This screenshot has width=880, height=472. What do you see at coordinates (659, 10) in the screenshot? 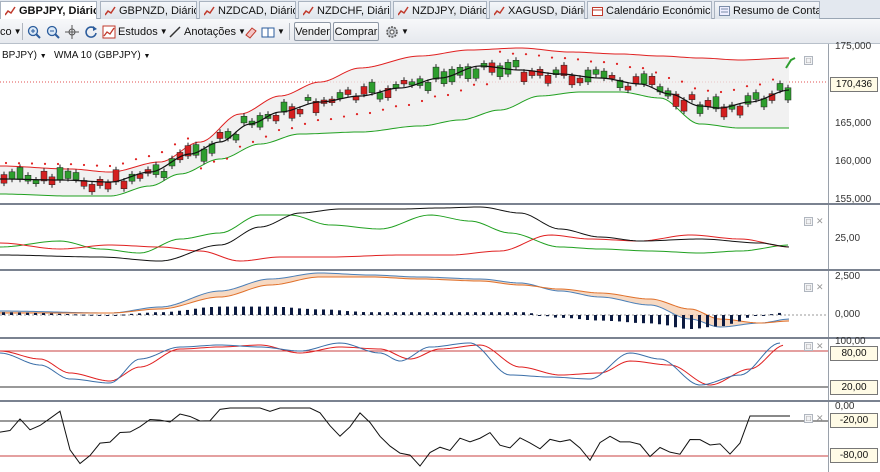
I see `tab-label: Calendário Económico` at bounding box center [659, 10].